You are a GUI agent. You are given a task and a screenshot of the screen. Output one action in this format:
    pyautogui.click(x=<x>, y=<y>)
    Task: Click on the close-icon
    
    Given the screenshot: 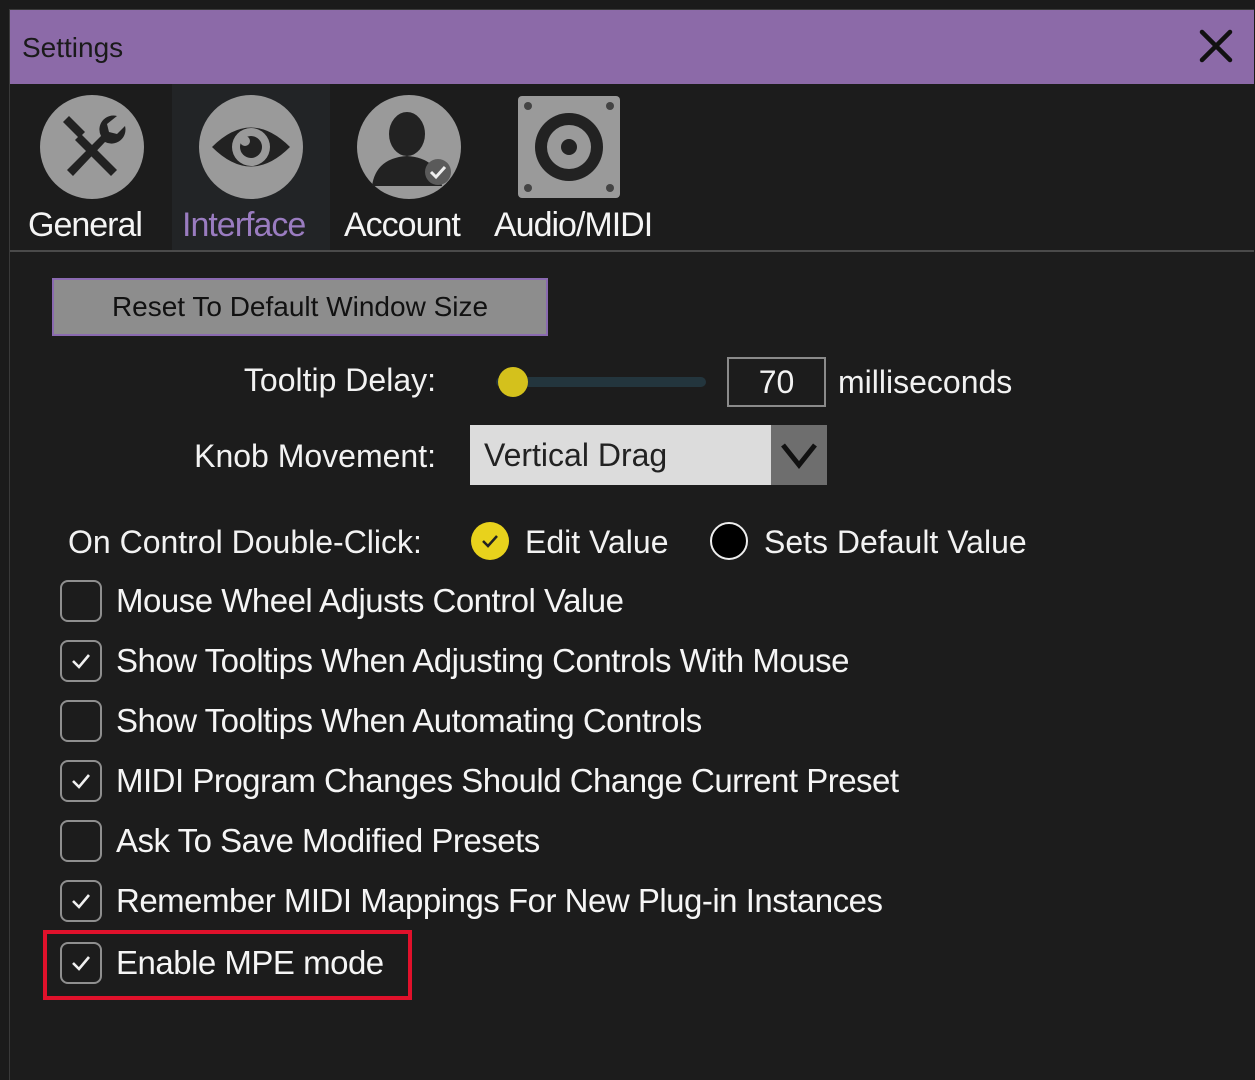 What is the action you would take?
    pyautogui.click(x=1216, y=46)
    